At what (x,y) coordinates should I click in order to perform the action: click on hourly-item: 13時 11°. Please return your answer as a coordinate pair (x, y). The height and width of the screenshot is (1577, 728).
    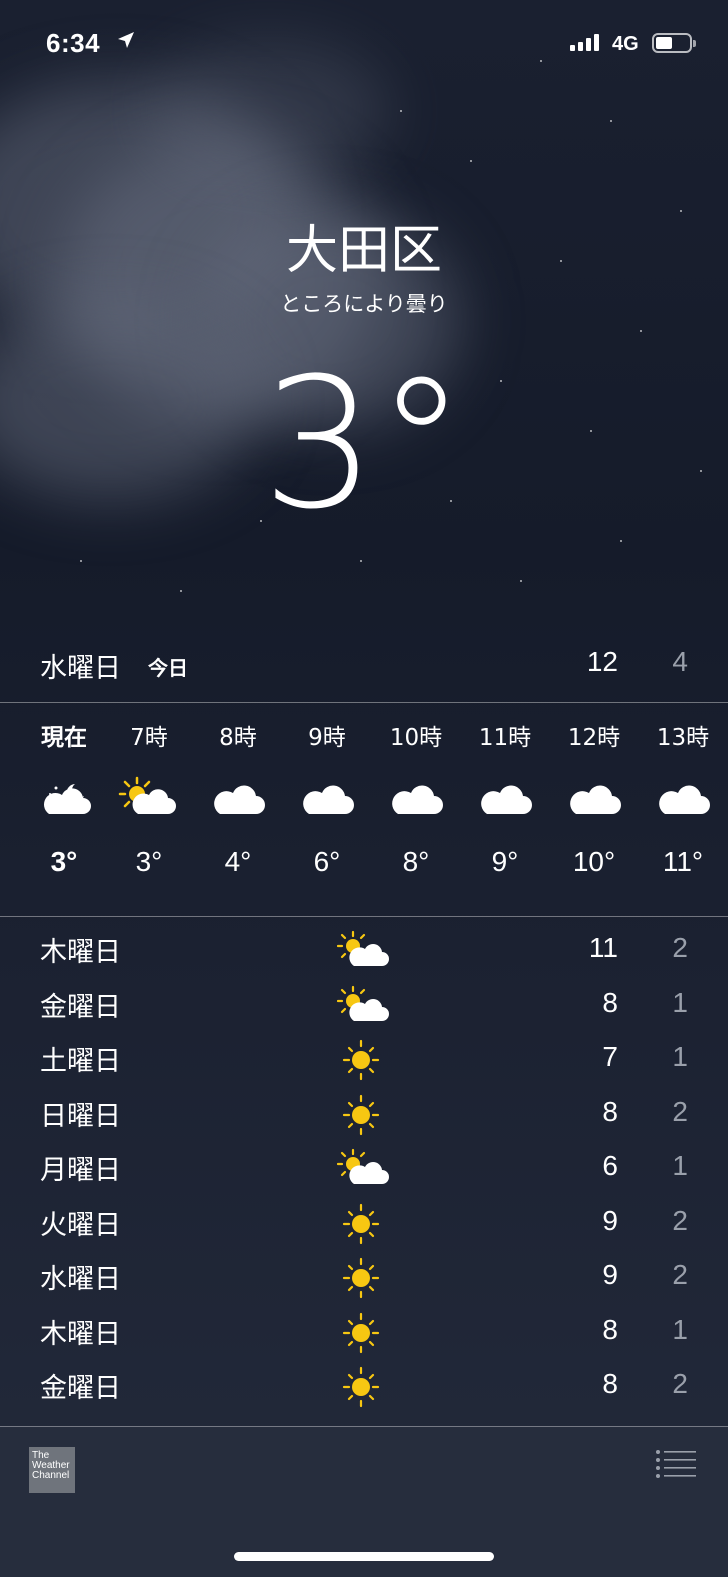
    Looking at the image, I should click on (683, 791).